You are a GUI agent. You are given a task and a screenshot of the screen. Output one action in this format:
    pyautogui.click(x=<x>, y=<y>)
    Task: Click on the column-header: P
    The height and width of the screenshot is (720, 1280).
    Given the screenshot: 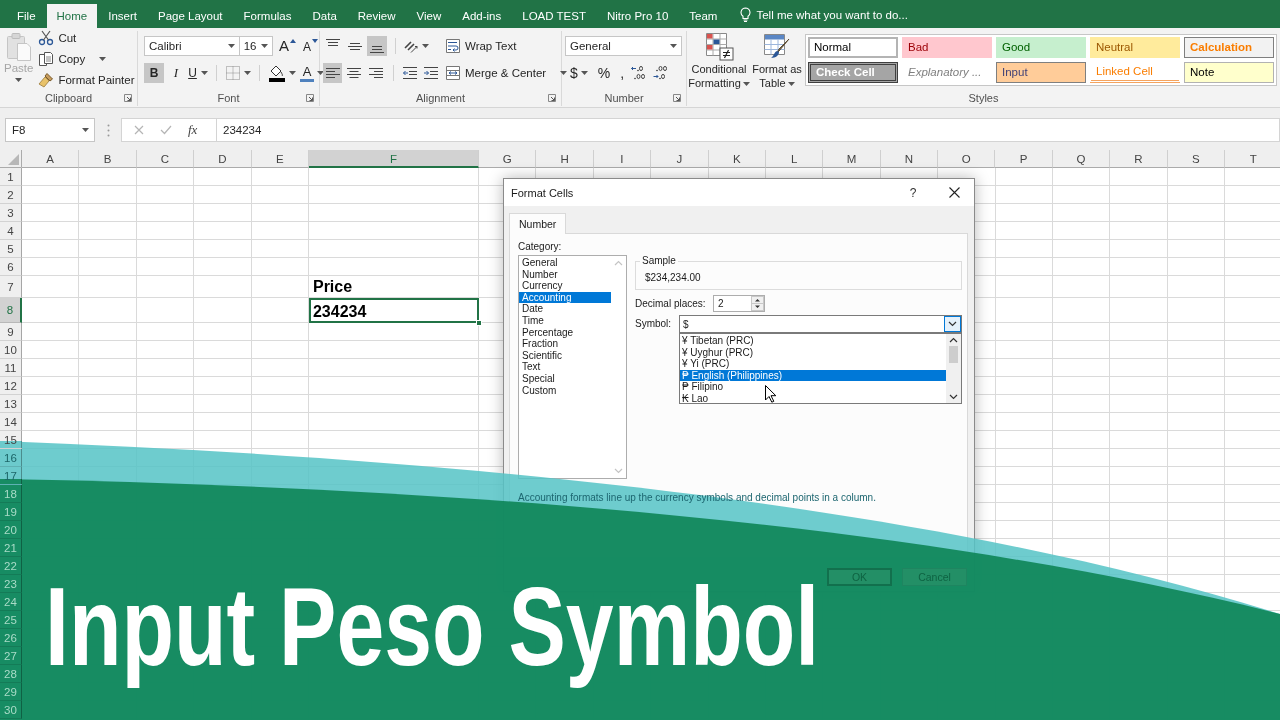 What is the action you would take?
    pyautogui.click(x=1024, y=159)
    